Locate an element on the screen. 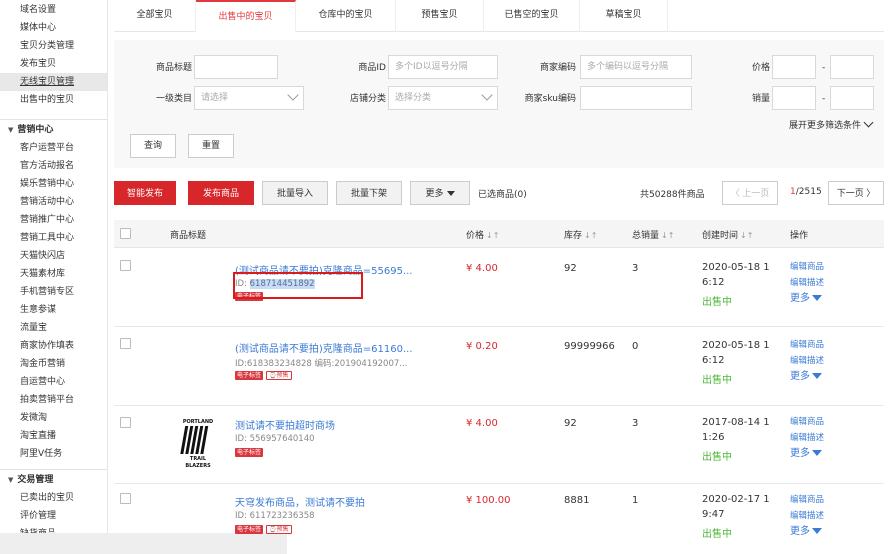 This screenshot has width=892, height=554. sidebar-item-on-sale: 出售中的宝贝 is located at coordinates (53, 100).